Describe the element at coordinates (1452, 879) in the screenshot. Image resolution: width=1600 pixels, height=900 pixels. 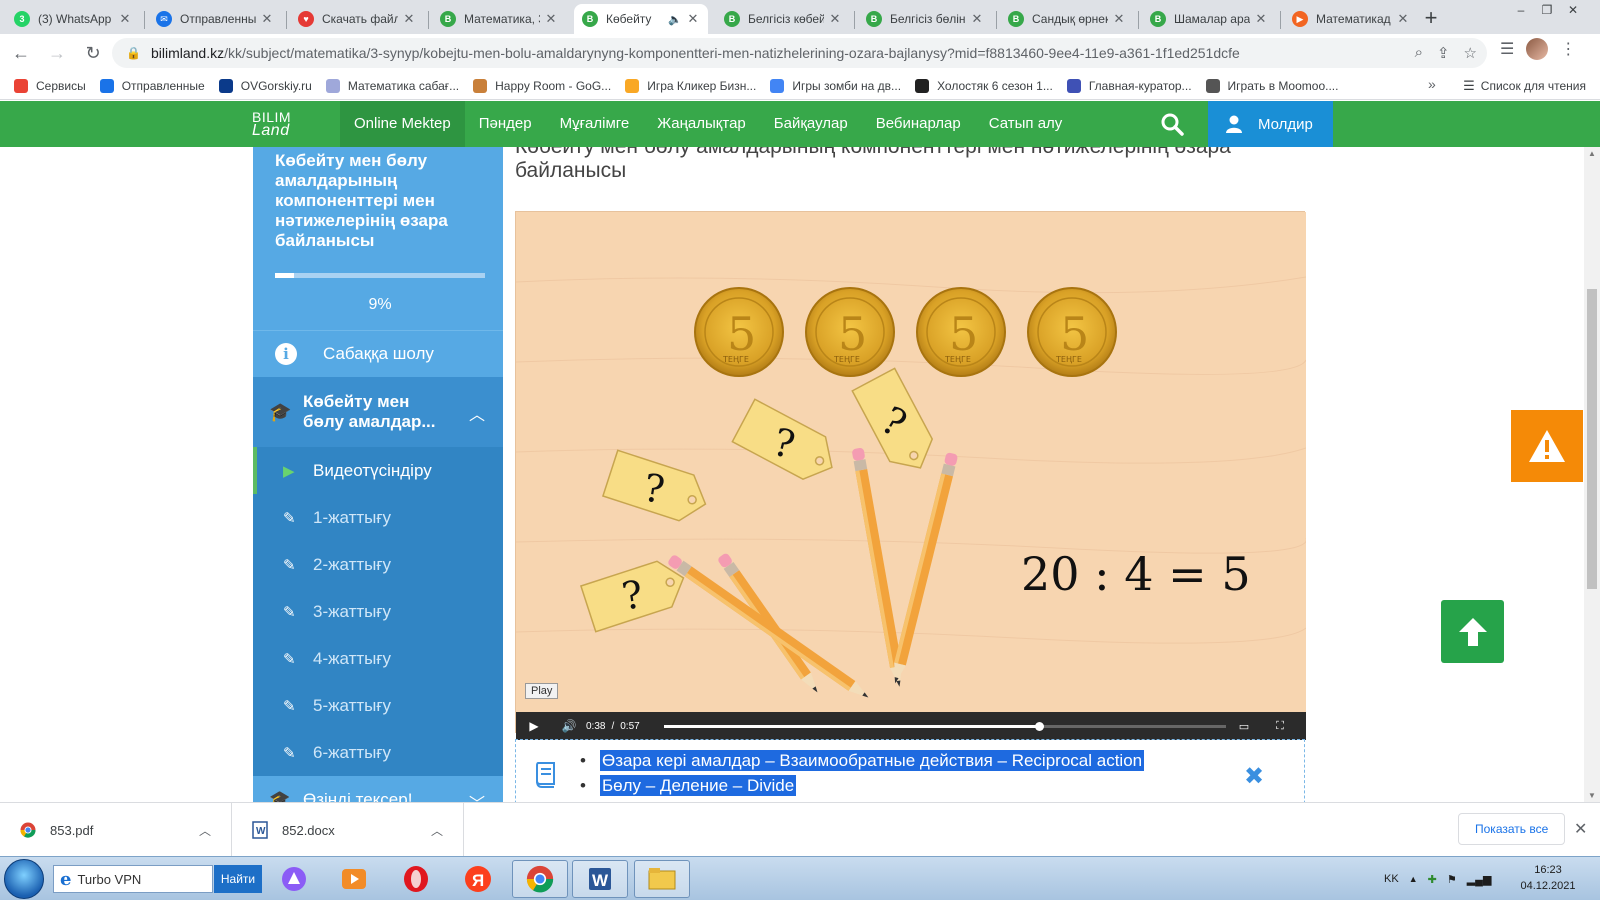
I see `flag-icon: ⚑` at that location.